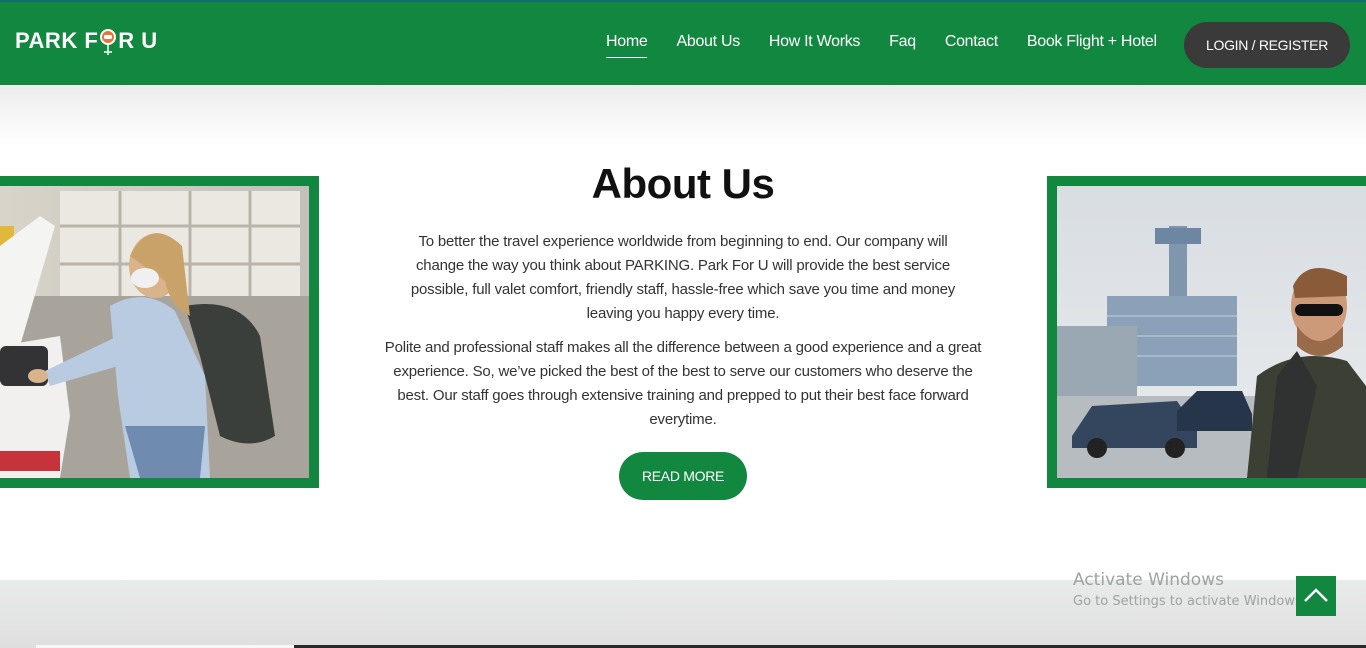 The image size is (1366, 648). What do you see at coordinates (708, 45) in the screenshot?
I see `nav-about-us: About Us` at bounding box center [708, 45].